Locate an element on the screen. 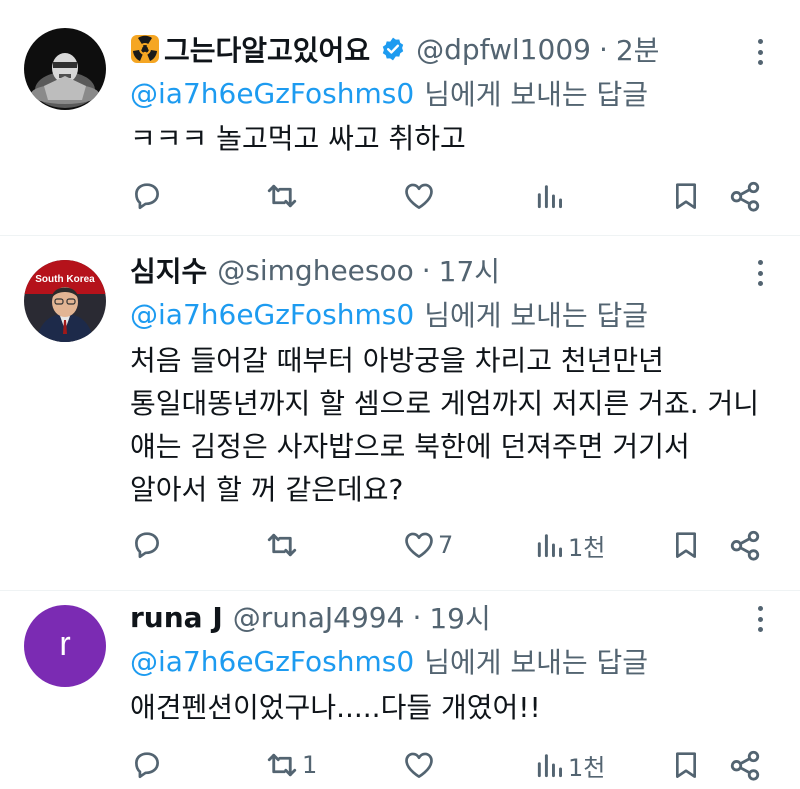  avatar is located at coordinates (65, 69).